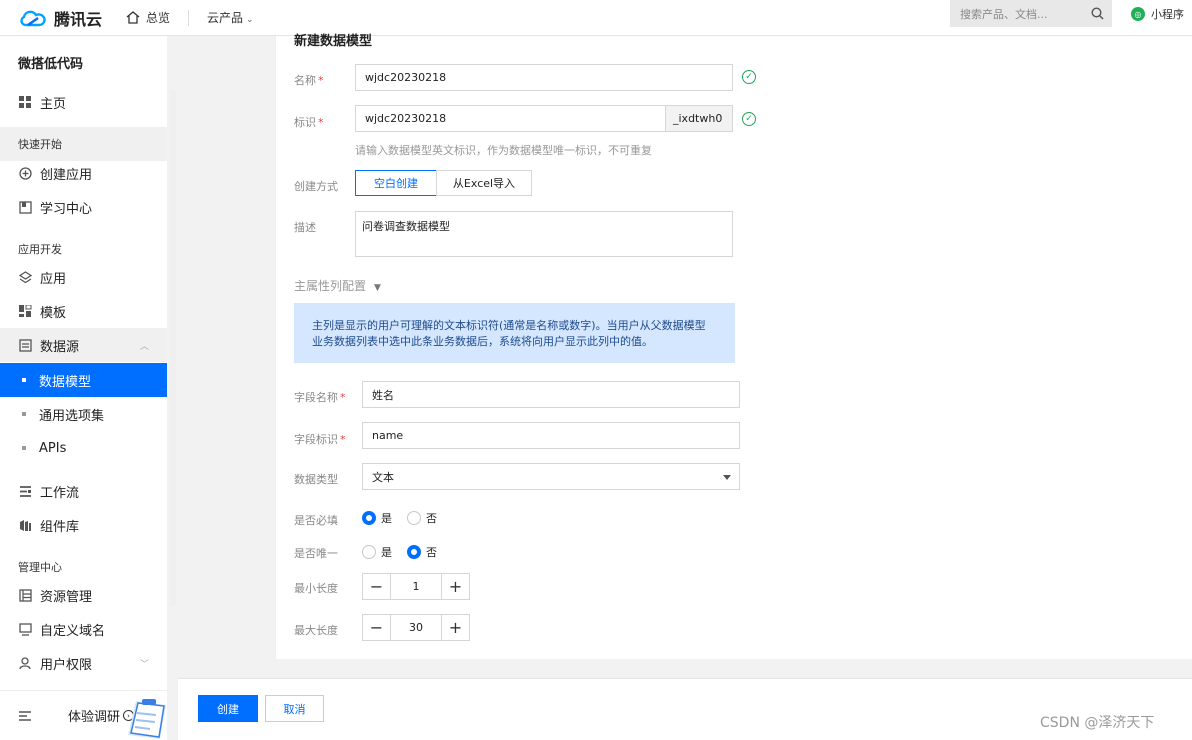 The width and height of the screenshot is (1192, 740). What do you see at coordinates (173, 348) in the screenshot?
I see `sidebar-scrollbar` at bounding box center [173, 348].